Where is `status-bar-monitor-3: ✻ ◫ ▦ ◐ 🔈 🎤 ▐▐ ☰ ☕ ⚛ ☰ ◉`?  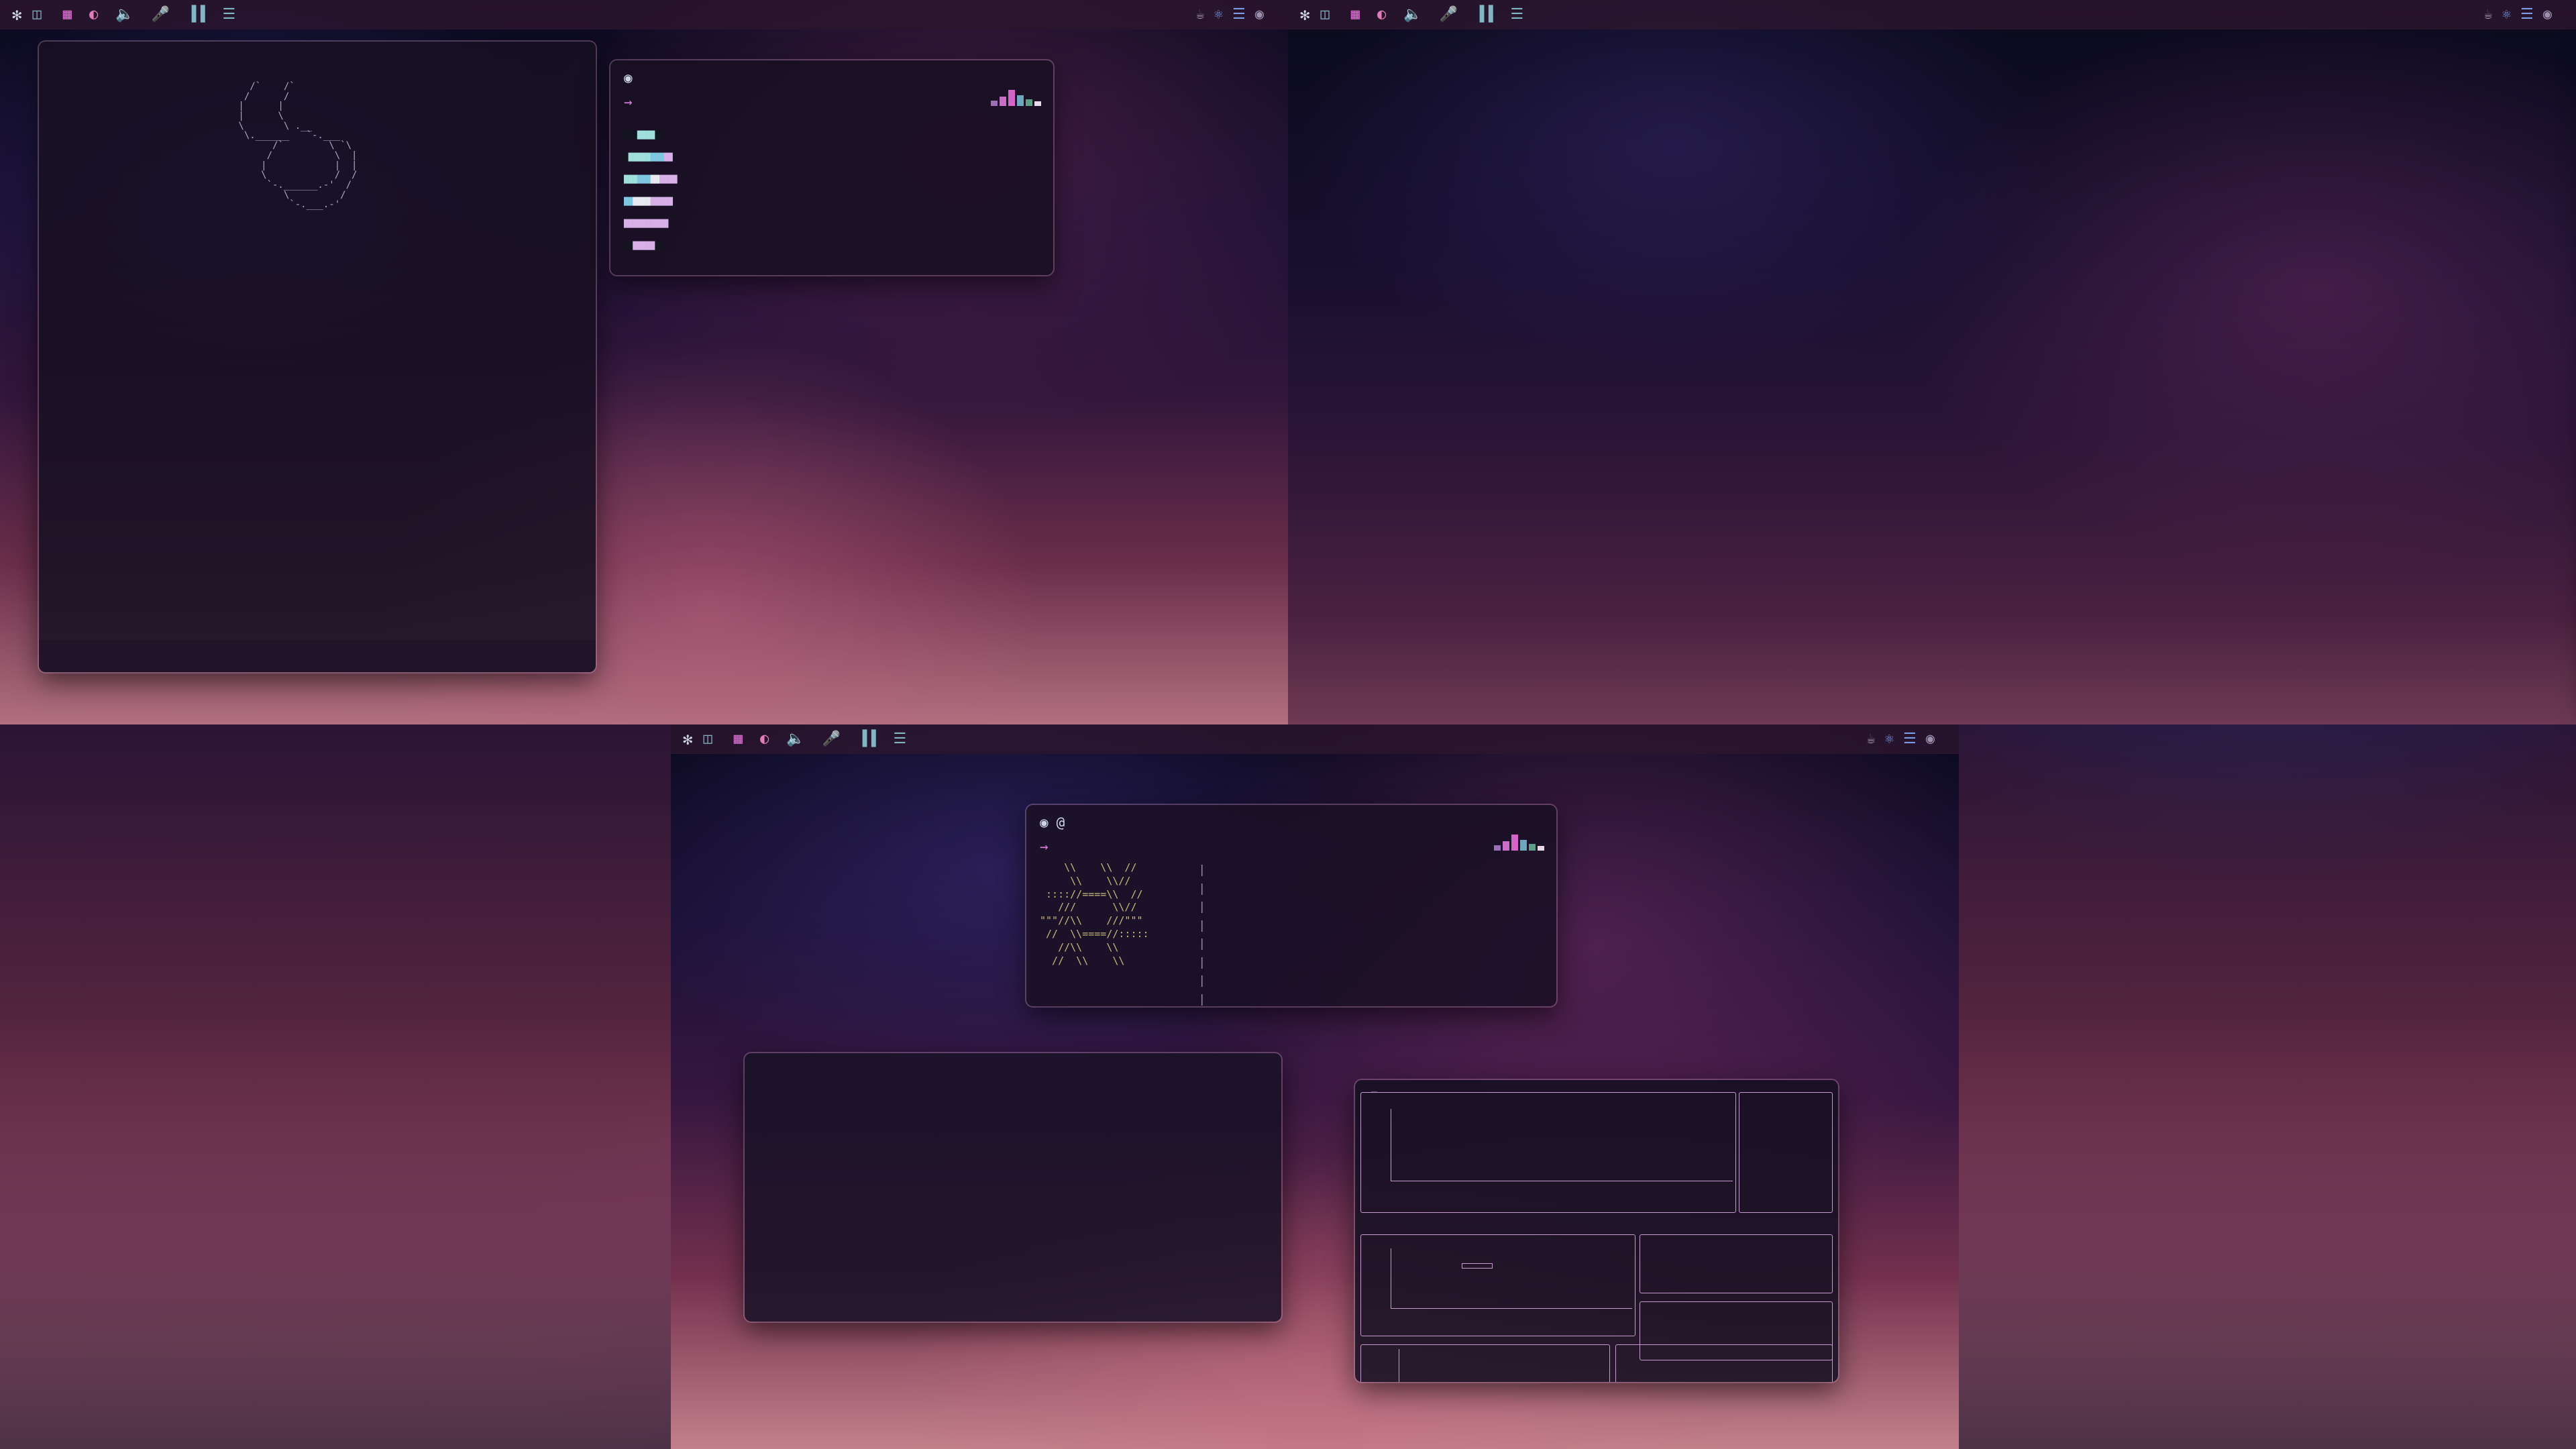
status-bar-monitor-3: ✻ ◫ ▦ ◐ 🔈 🎤 ▐▐ ☰ ☕ ⚛ ☰ ◉ is located at coordinates (1315, 739).